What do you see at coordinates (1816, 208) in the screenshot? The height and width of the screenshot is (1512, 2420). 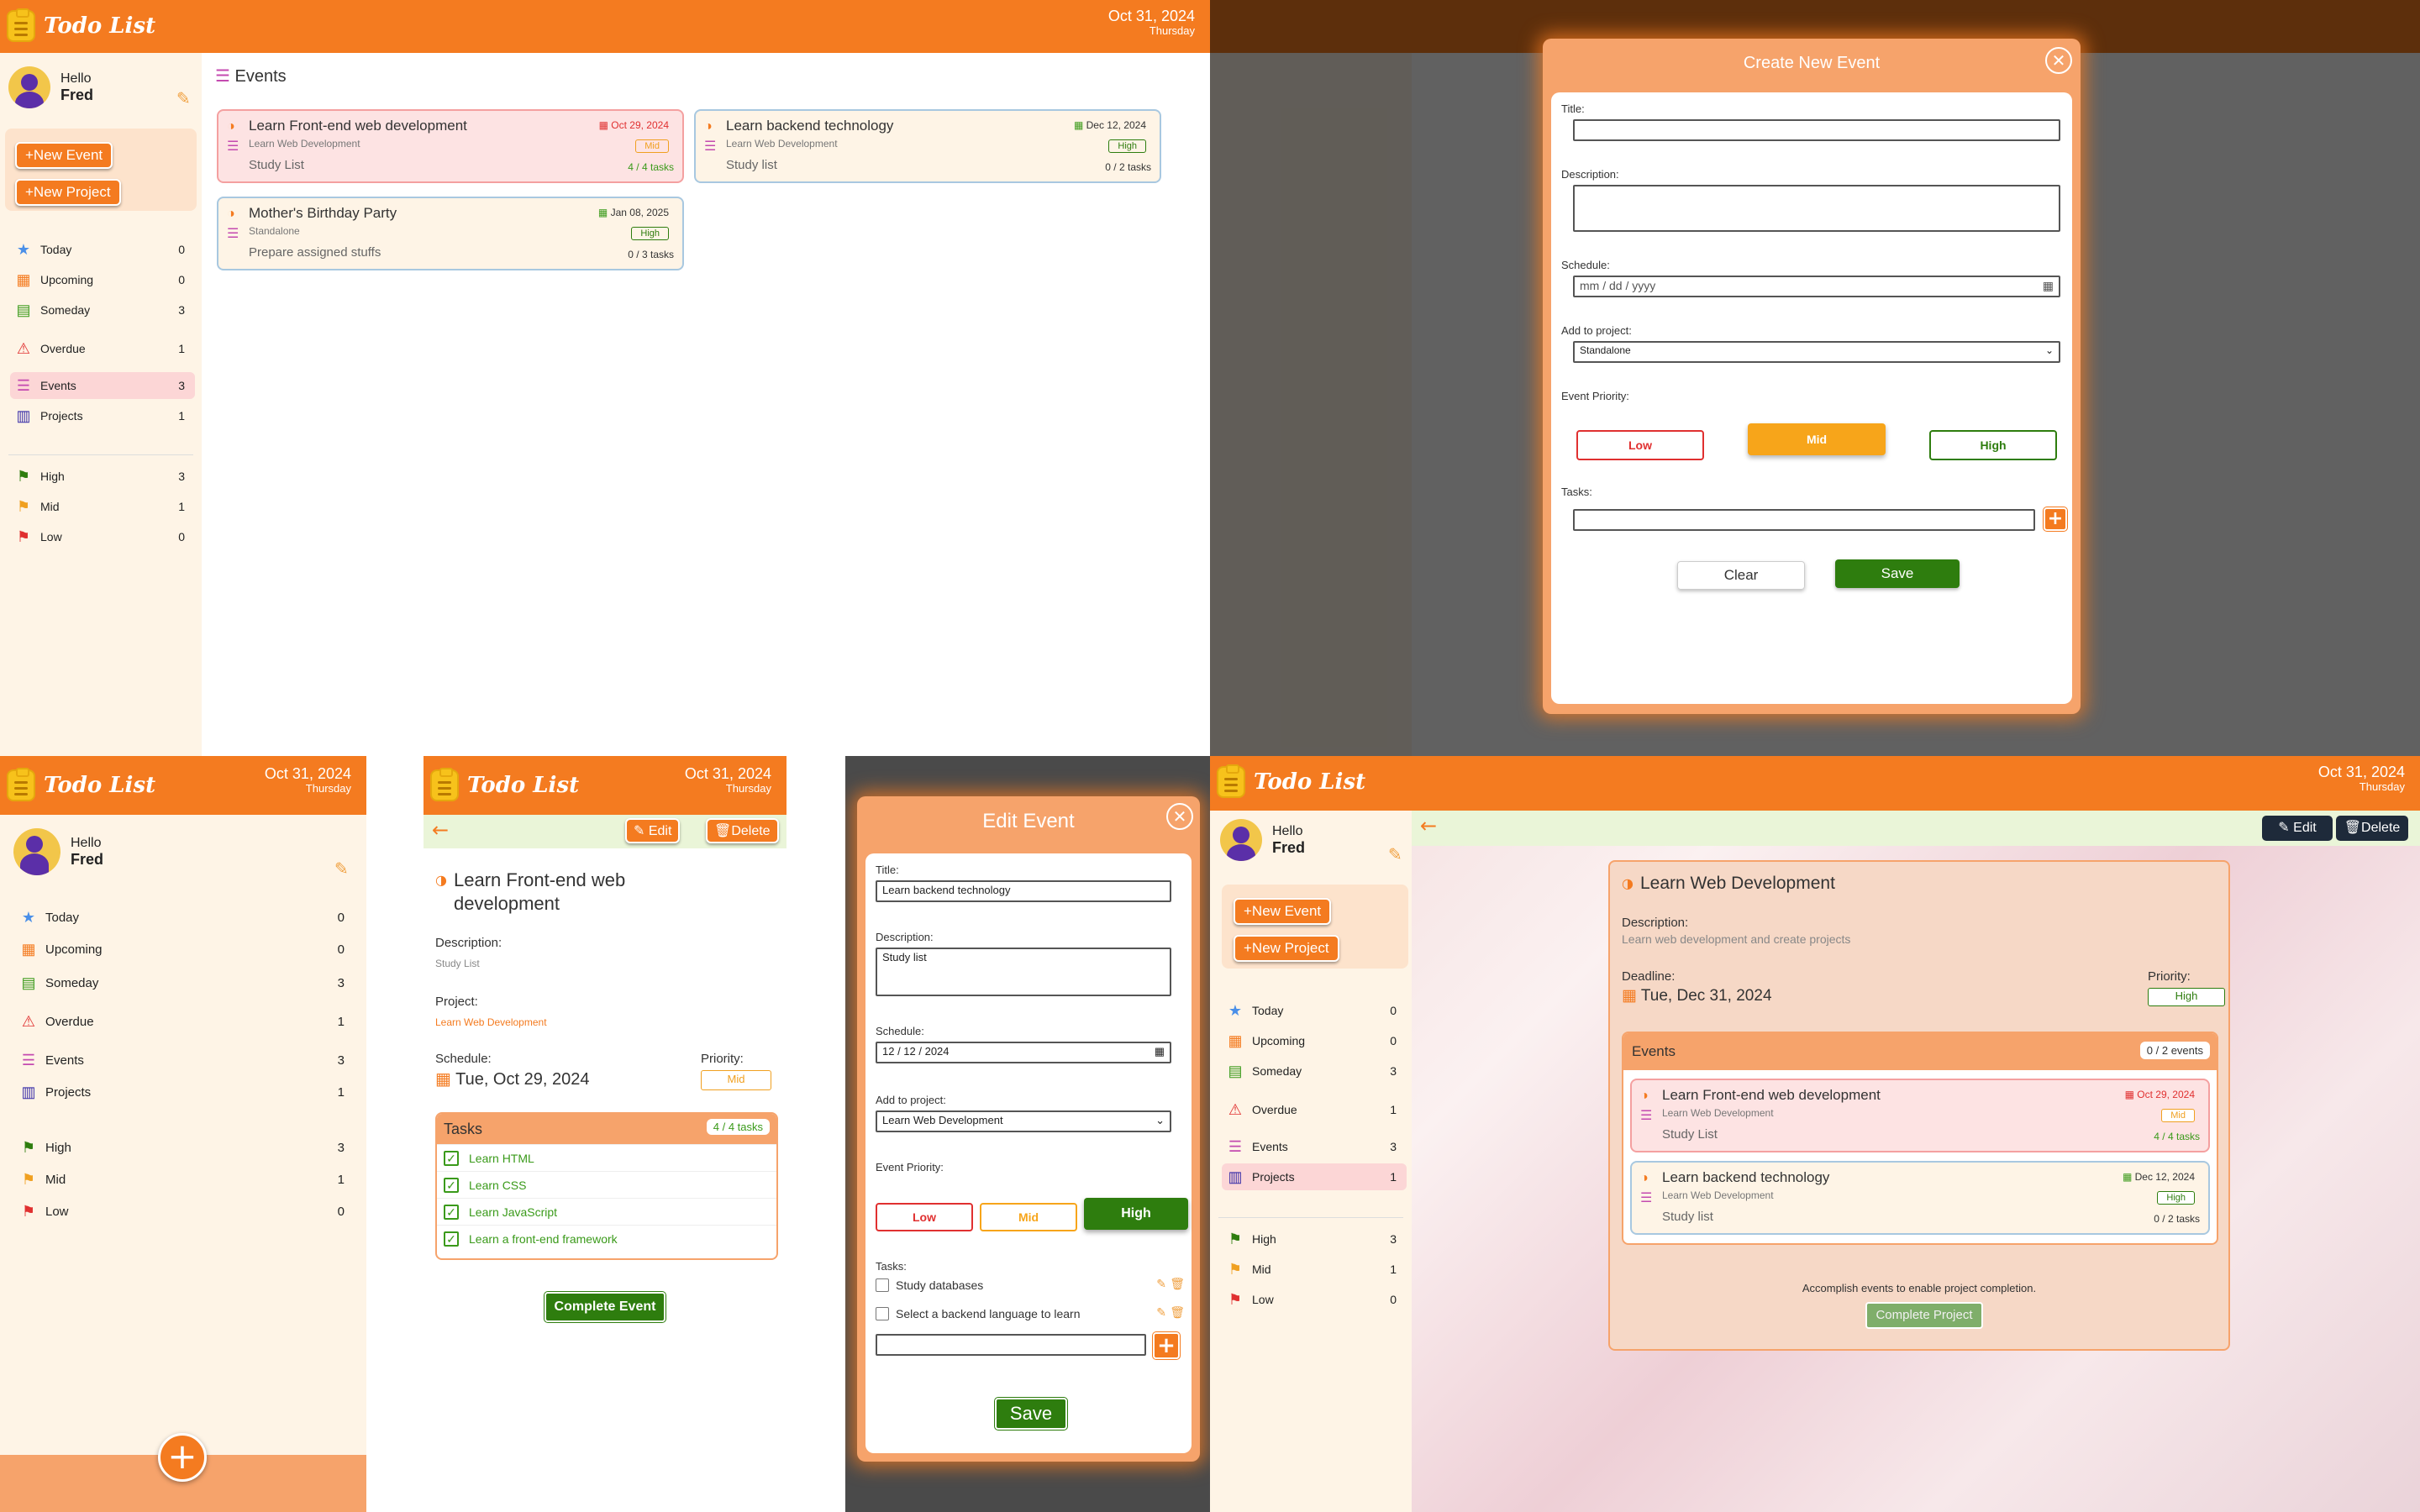 I see `description-textarea` at bounding box center [1816, 208].